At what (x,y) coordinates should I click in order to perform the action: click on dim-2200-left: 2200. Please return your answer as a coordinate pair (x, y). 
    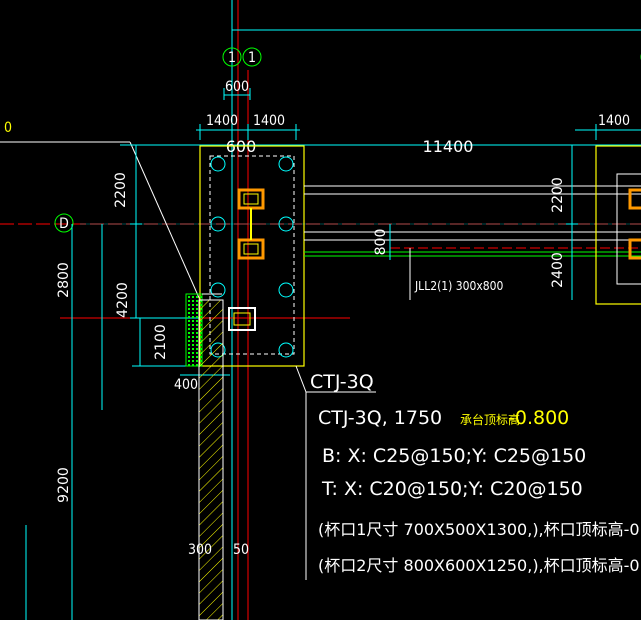
    Looking at the image, I should click on (121, 190).